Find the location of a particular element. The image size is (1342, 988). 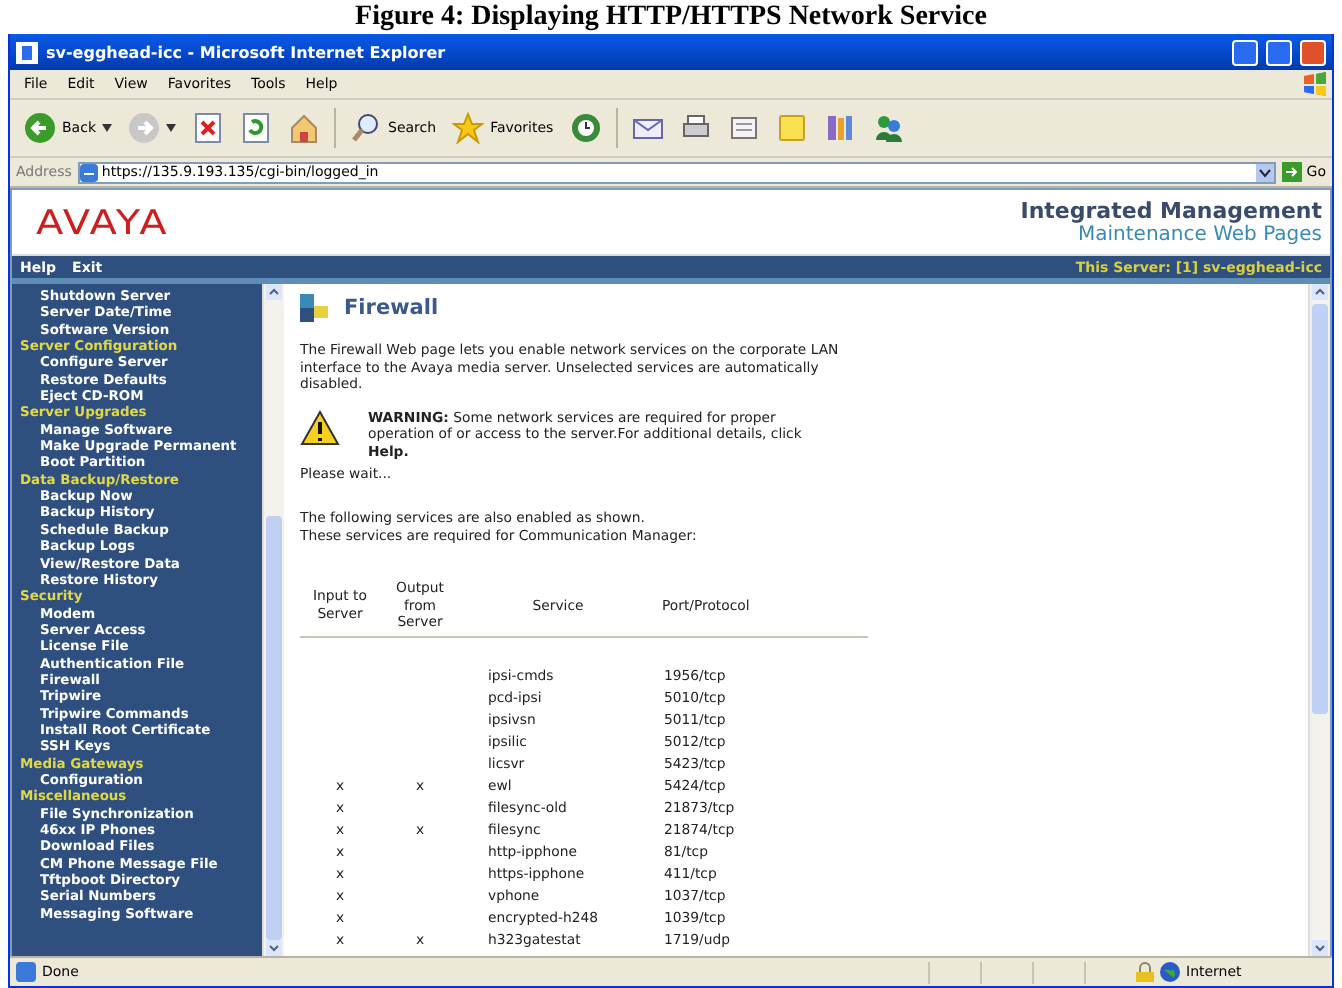

stop-icon is located at coordinates (208, 128).